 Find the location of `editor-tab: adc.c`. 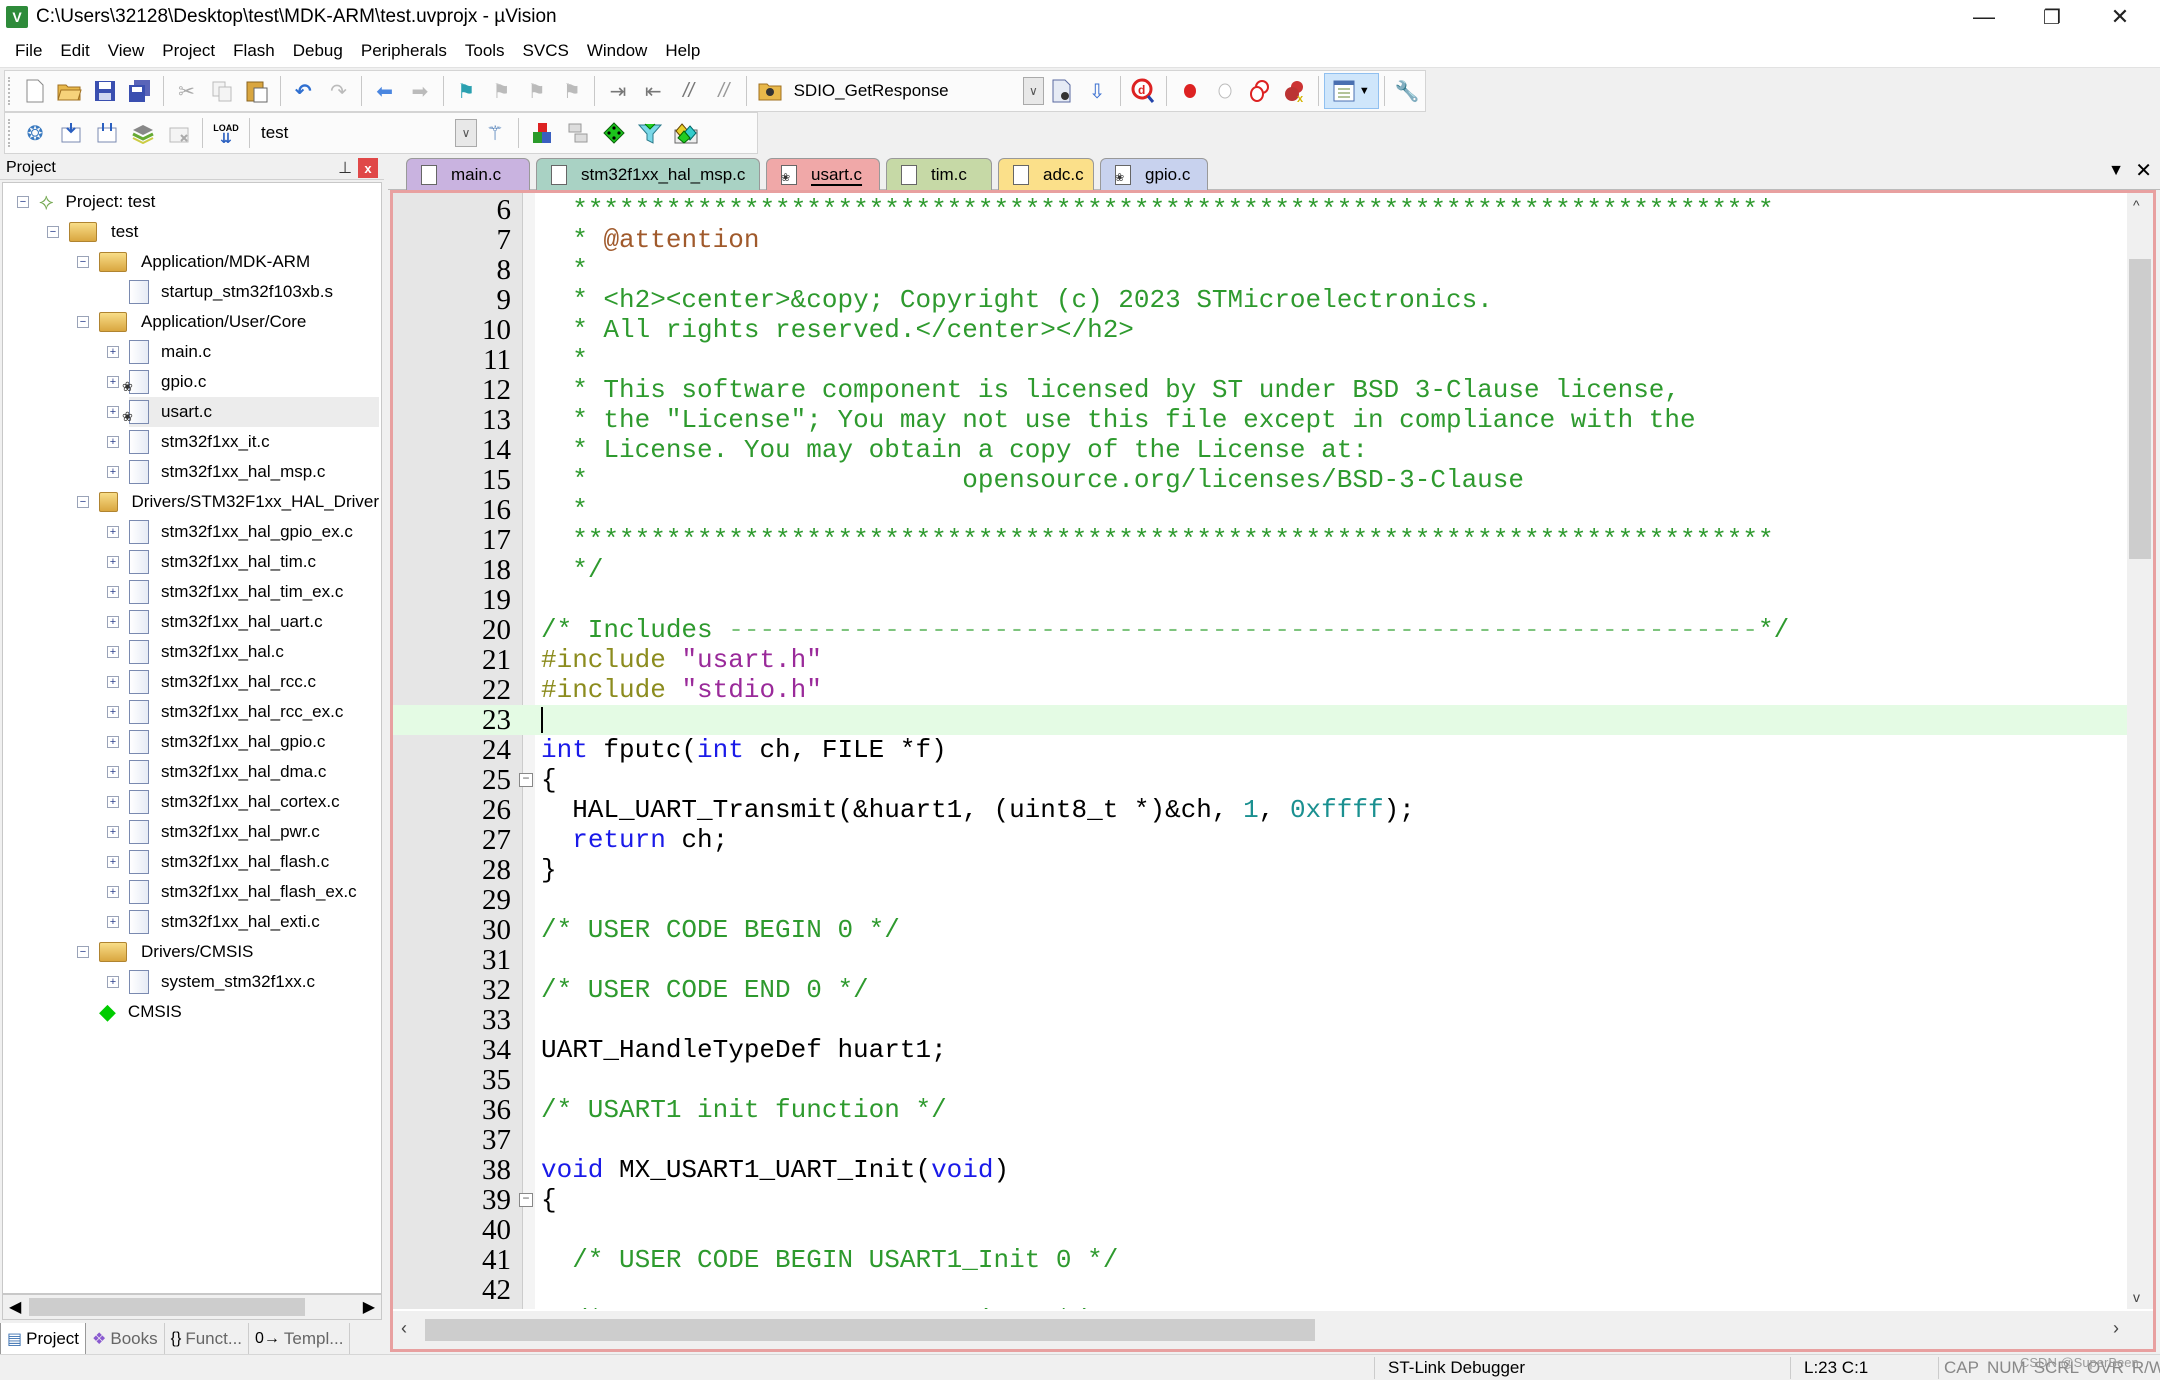

editor-tab: adc.c is located at coordinates (1046, 174).